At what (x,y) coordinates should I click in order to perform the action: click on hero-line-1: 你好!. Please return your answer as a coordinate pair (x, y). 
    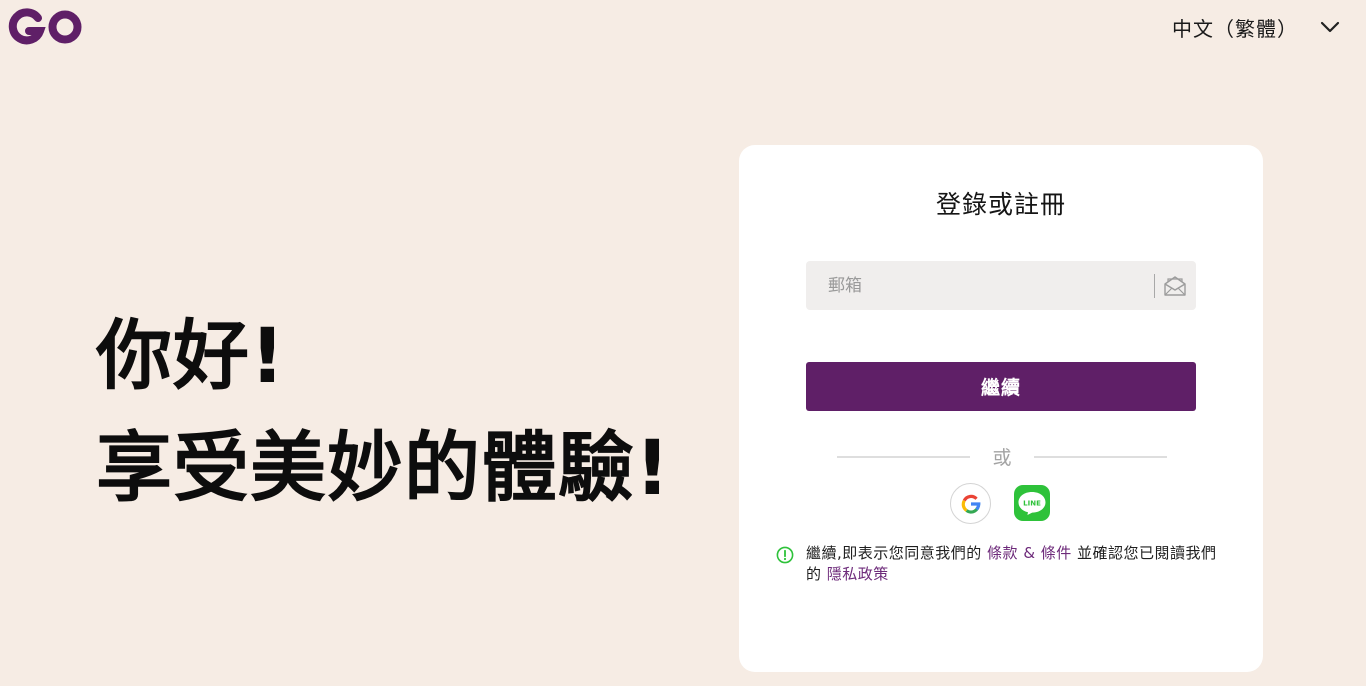
    Looking at the image, I should click on (191, 355).